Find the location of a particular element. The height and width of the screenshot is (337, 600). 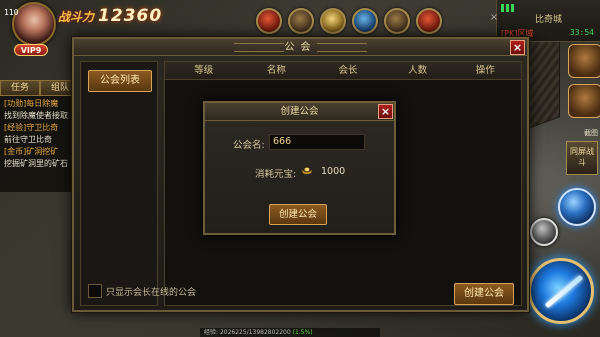

column-leader: 会长 is located at coordinates (348, 70).